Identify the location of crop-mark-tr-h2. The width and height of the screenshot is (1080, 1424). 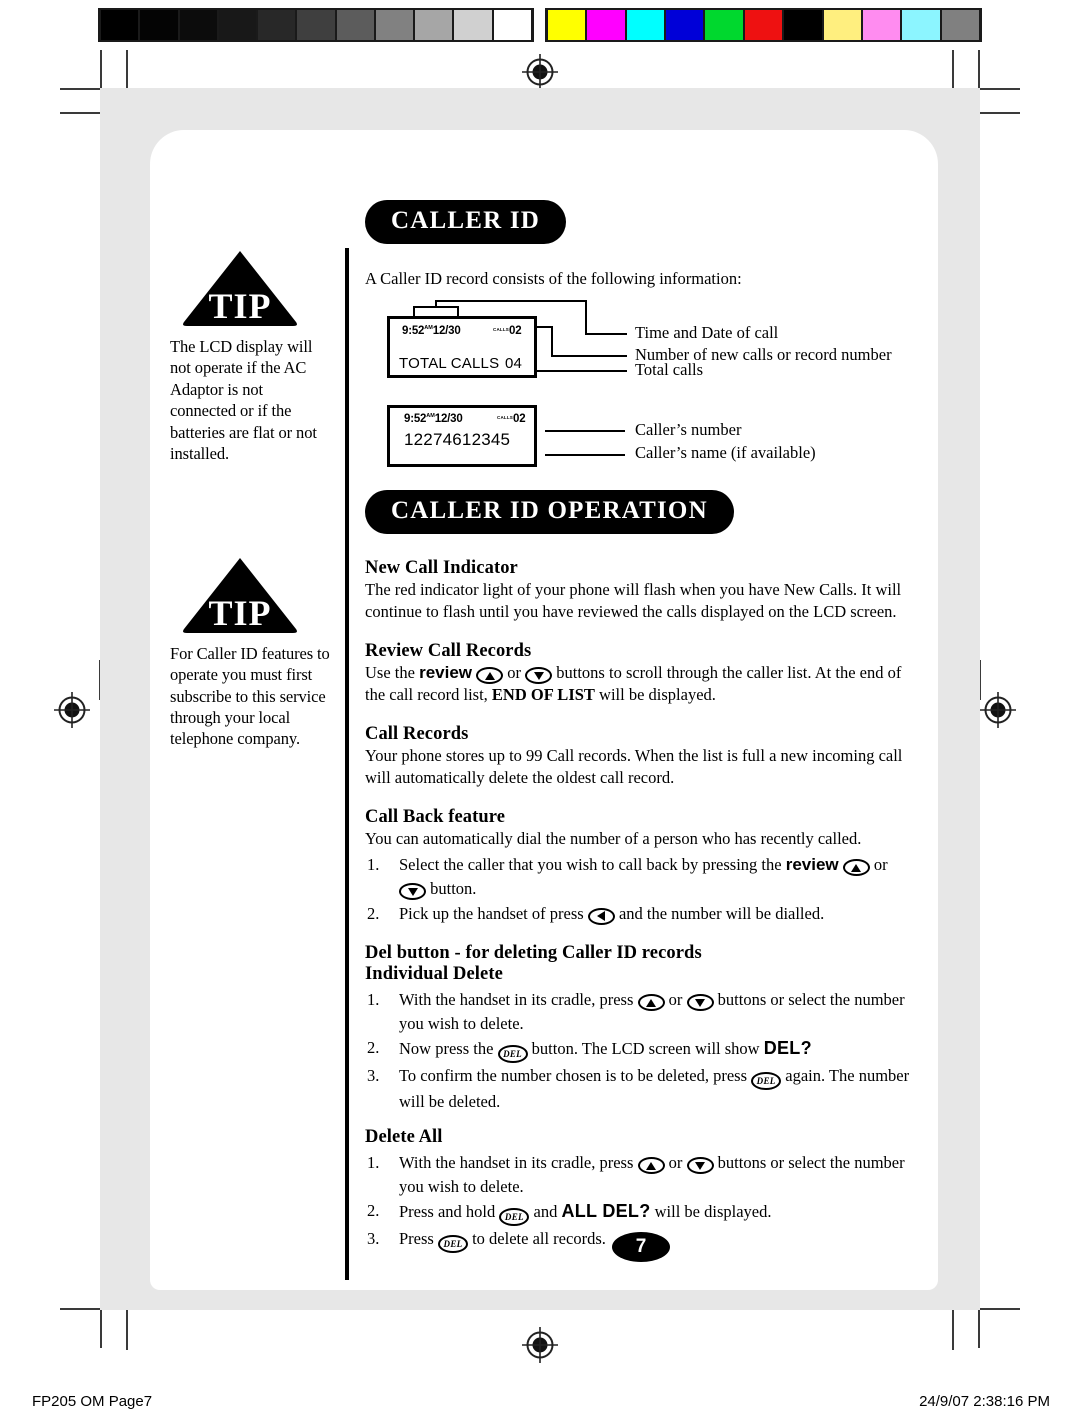
(998, 113).